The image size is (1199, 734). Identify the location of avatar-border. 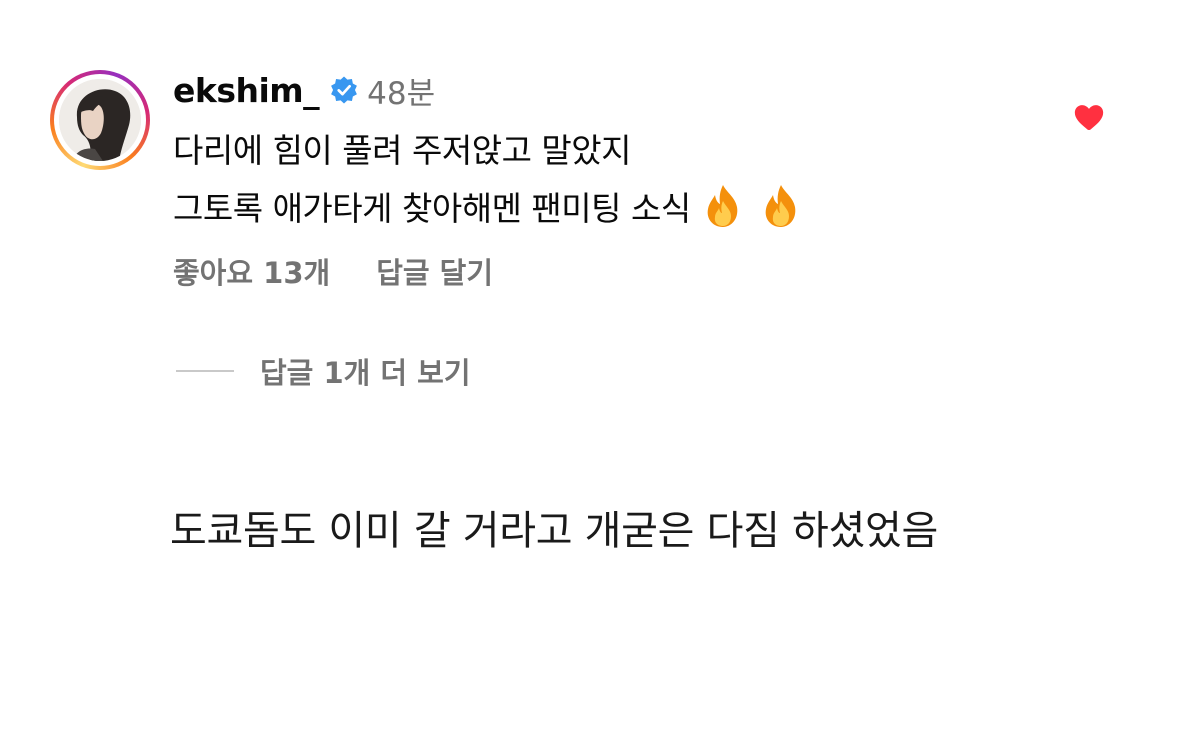
(100, 120).